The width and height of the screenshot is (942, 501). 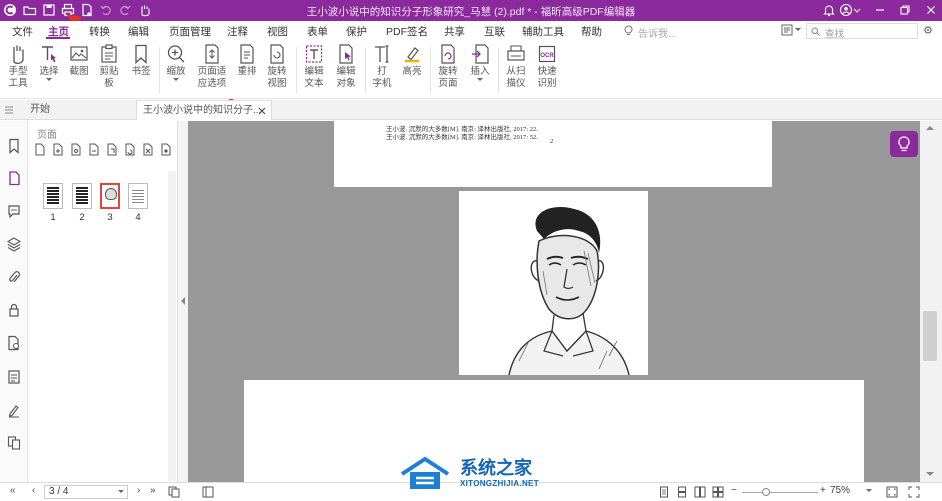 I want to click on portrait-image, so click(x=553, y=283).